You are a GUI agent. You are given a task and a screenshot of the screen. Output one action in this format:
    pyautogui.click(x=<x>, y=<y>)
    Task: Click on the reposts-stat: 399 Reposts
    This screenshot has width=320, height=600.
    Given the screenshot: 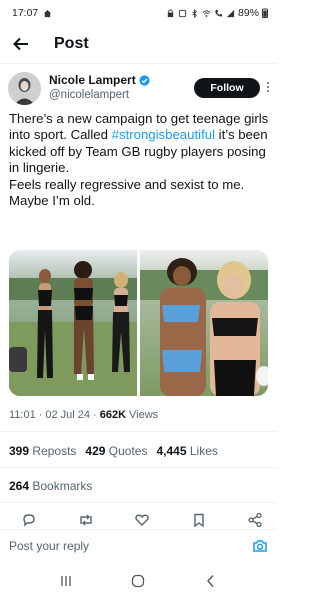 What is the action you would take?
    pyautogui.click(x=42, y=451)
    